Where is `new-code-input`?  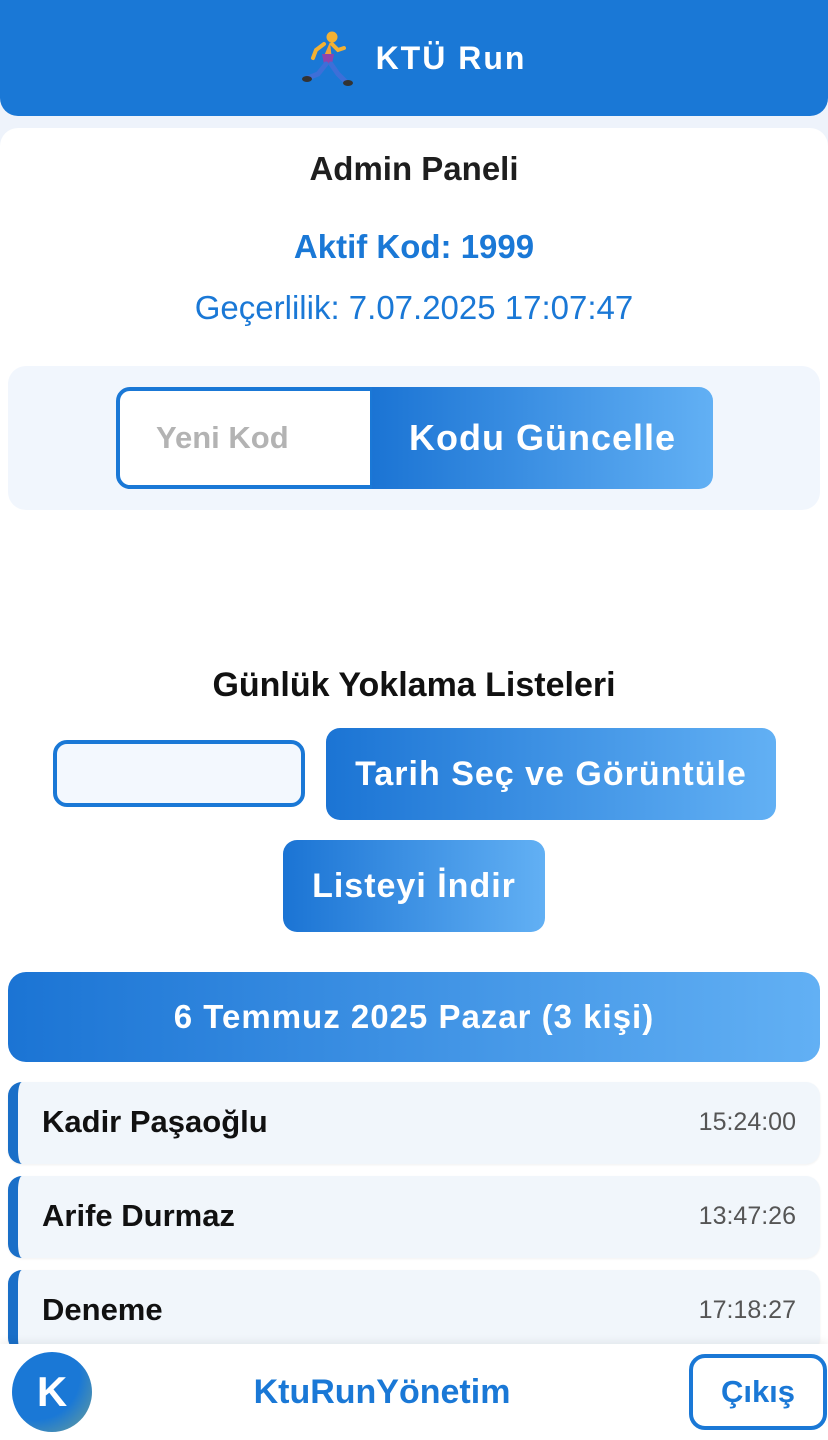
new-code-input is located at coordinates (245, 438).